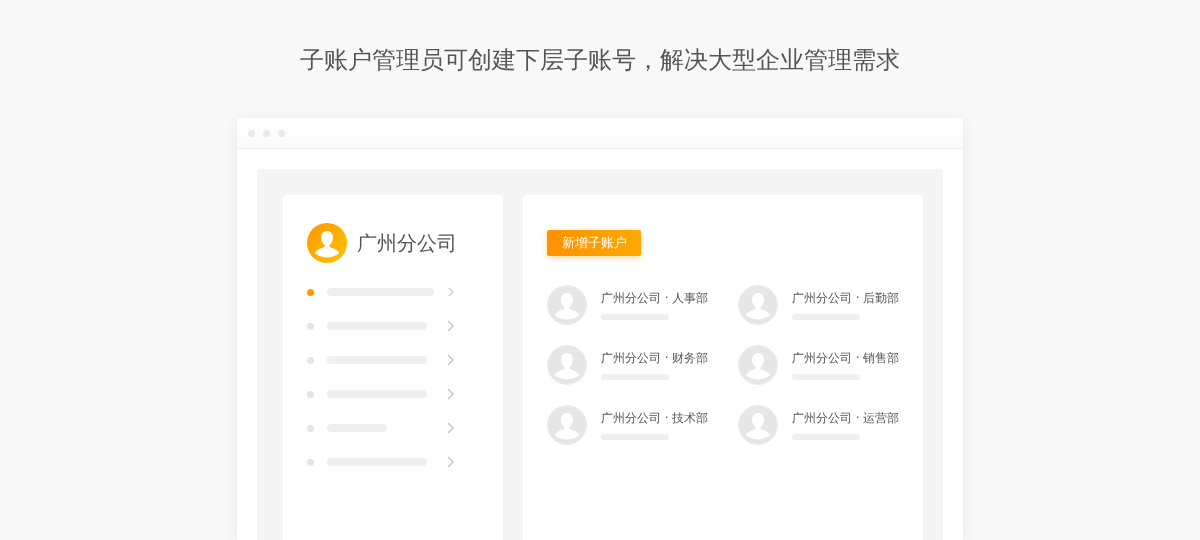  I want to click on account-name: 广州分公司 · 运营部, so click(846, 418).